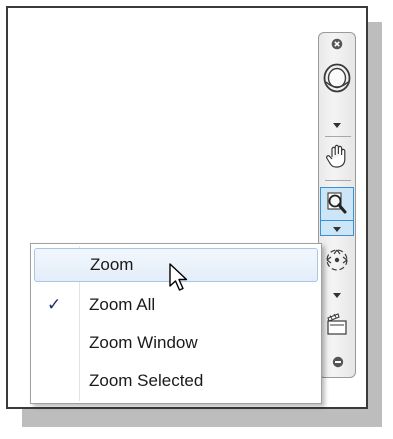 This screenshot has width=393, height=439. Describe the element at coordinates (54, 304) in the screenshot. I see `checkmark-icon: ✓` at that location.